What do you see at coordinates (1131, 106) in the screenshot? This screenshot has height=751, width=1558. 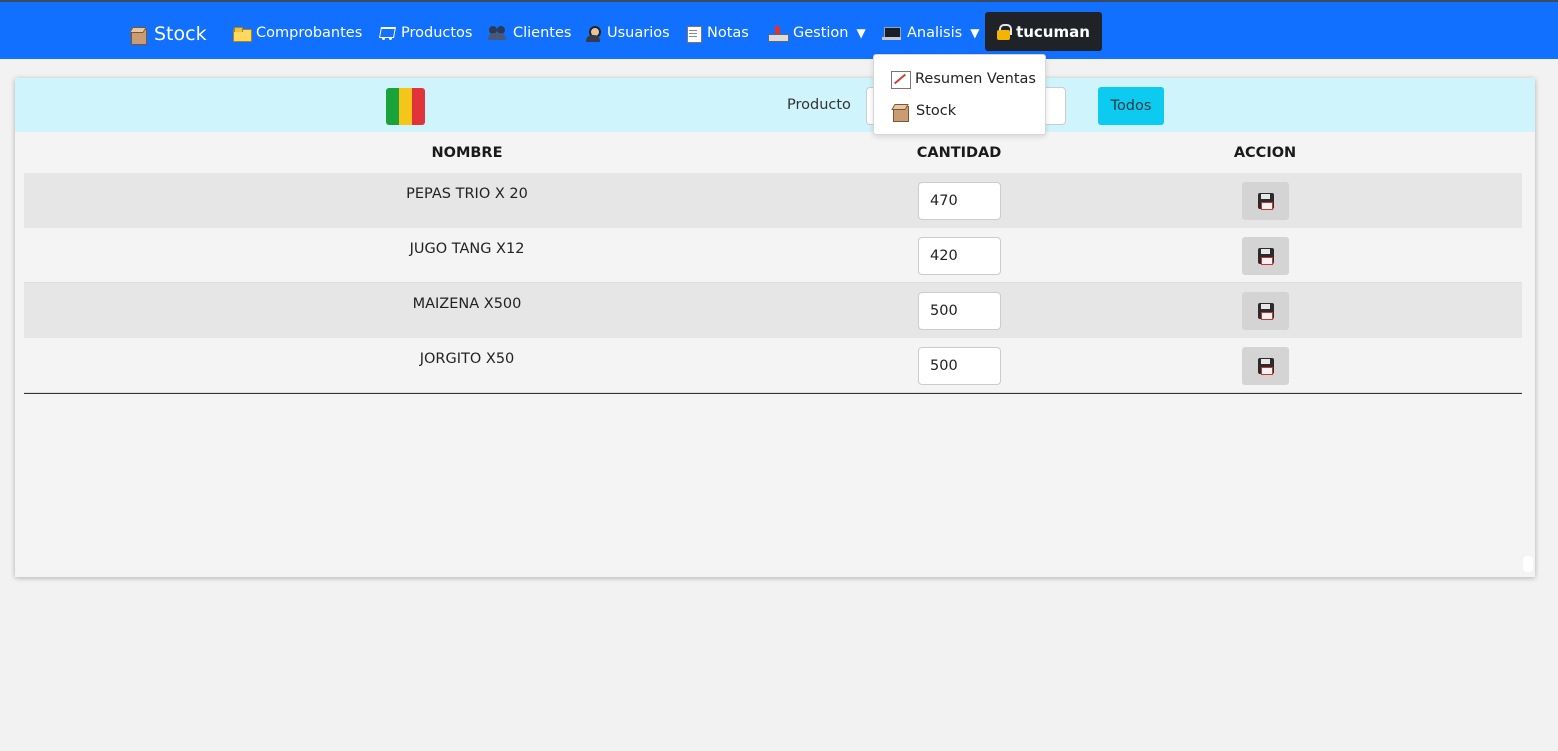 I see `todos-button: Todos` at bounding box center [1131, 106].